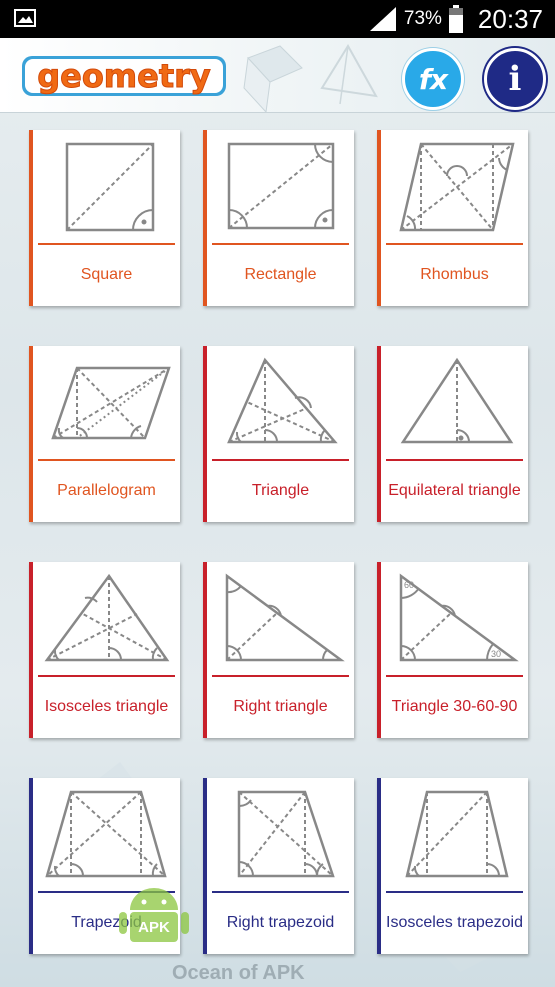 The height and width of the screenshot is (987, 555). I want to click on battery-icon, so click(455, 19).